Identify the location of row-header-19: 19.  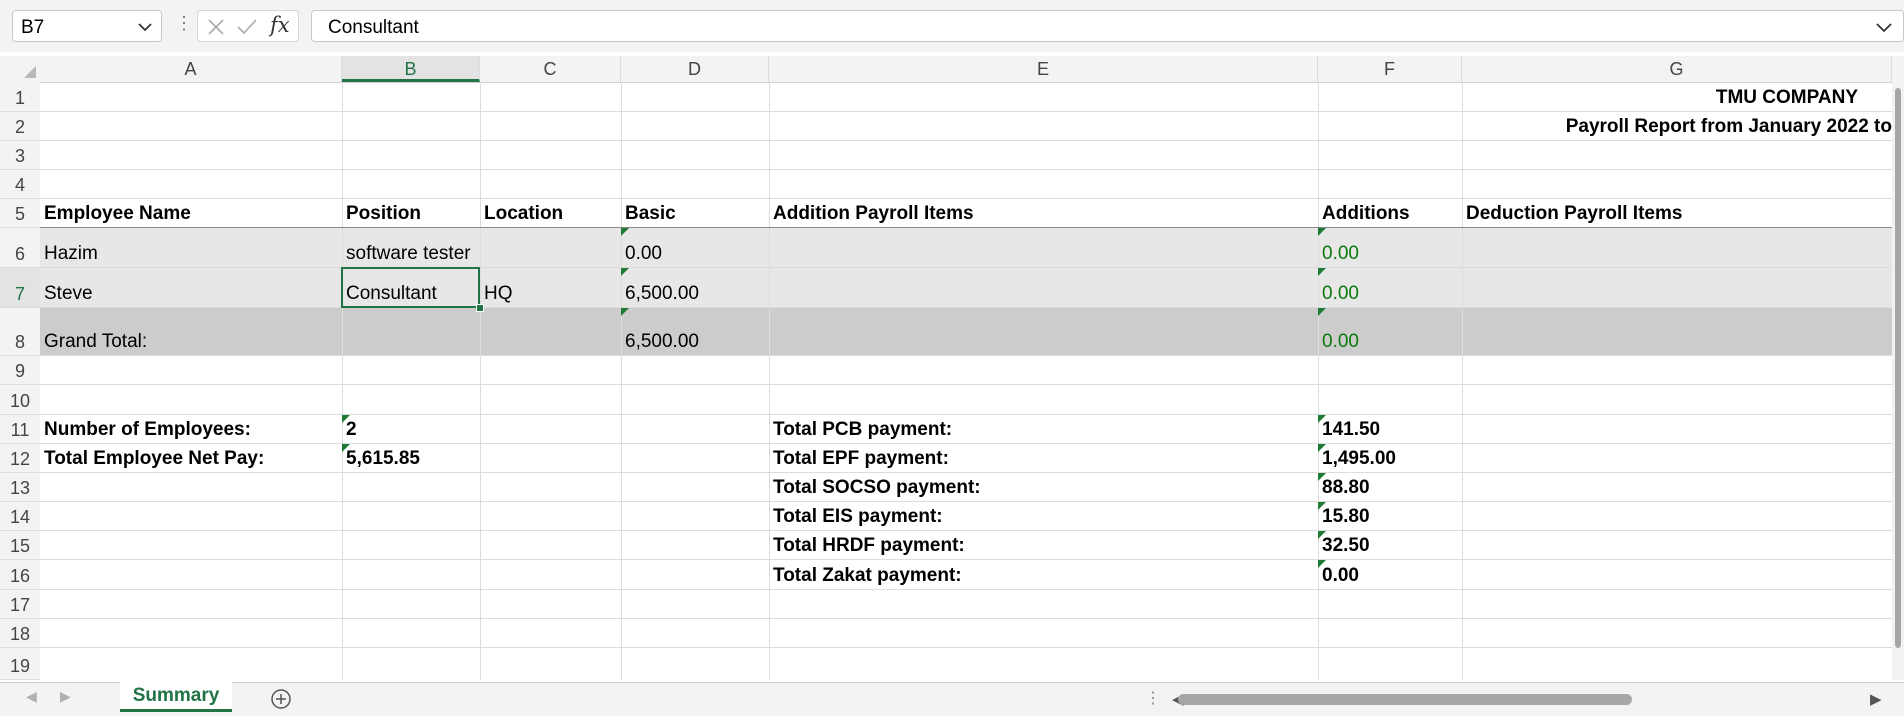
(20, 664).